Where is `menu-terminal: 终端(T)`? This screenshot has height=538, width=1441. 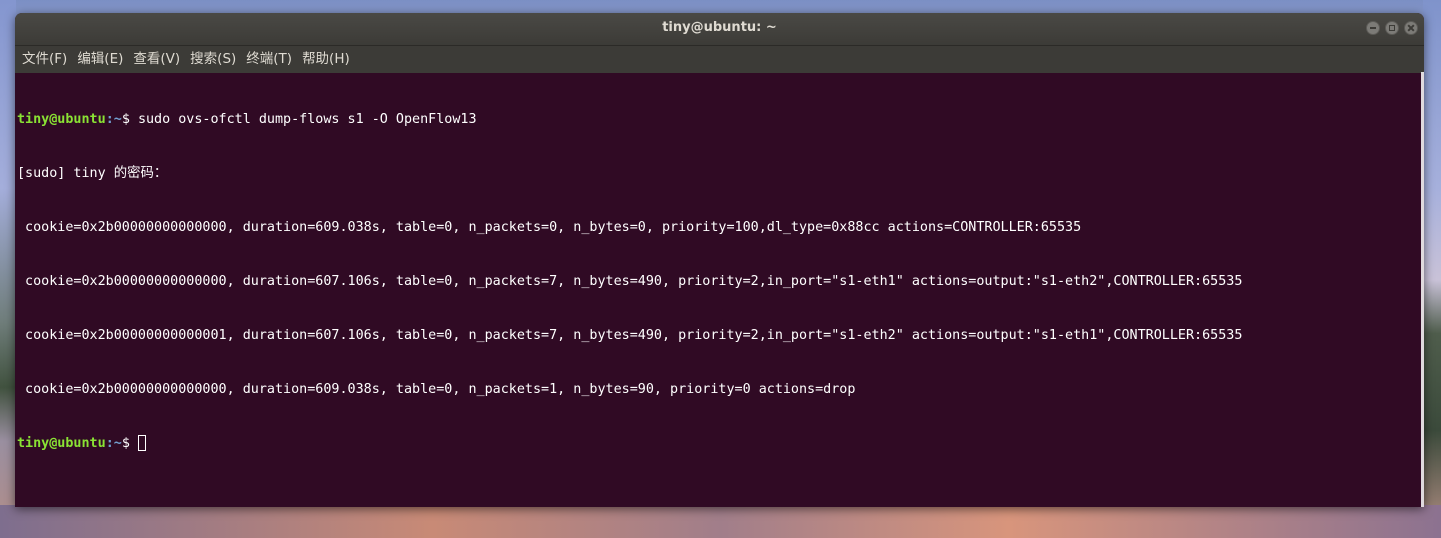
menu-terminal: 终端(T) is located at coordinates (269, 59).